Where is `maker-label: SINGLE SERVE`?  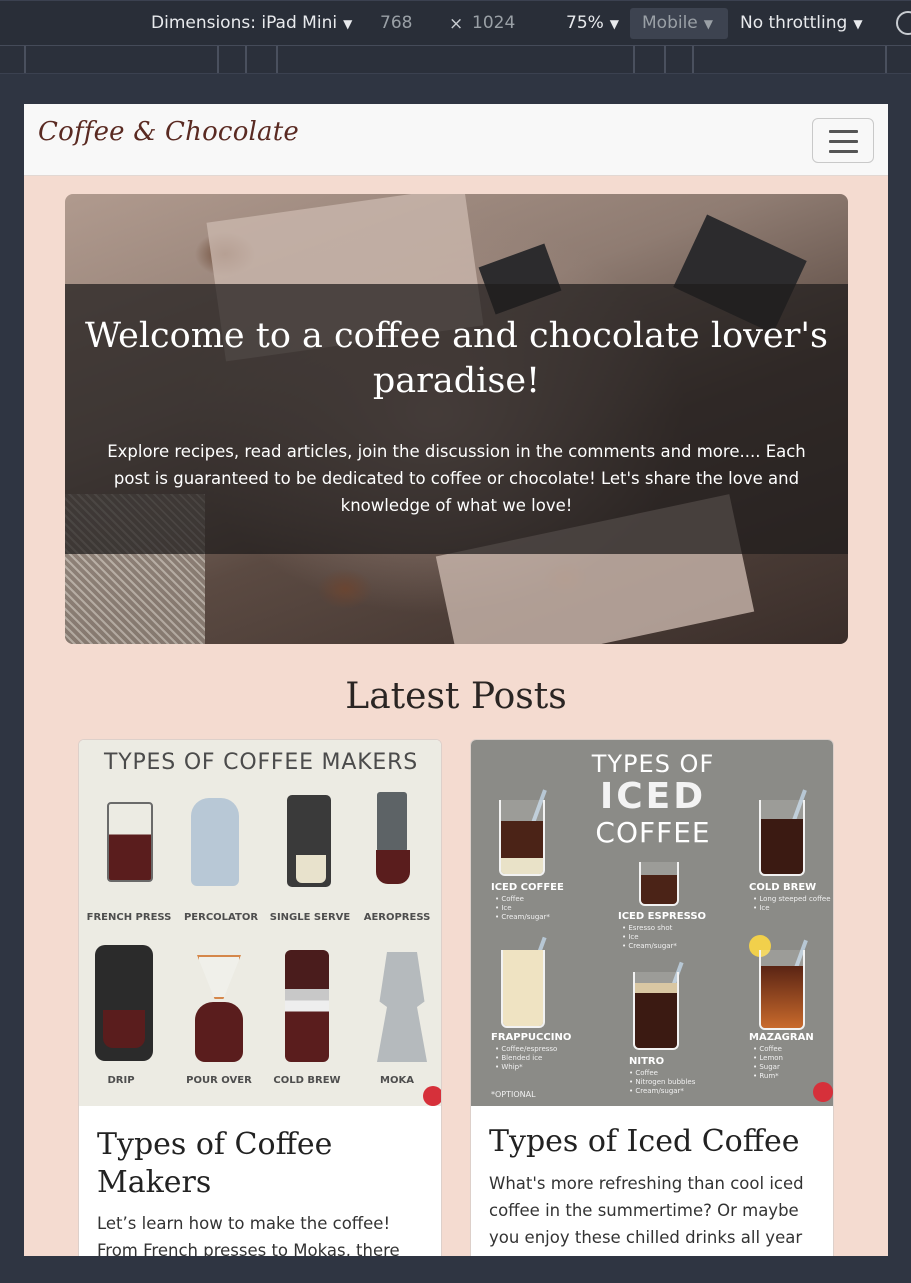 maker-label: SINGLE SERVE is located at coordinates (310, 917).